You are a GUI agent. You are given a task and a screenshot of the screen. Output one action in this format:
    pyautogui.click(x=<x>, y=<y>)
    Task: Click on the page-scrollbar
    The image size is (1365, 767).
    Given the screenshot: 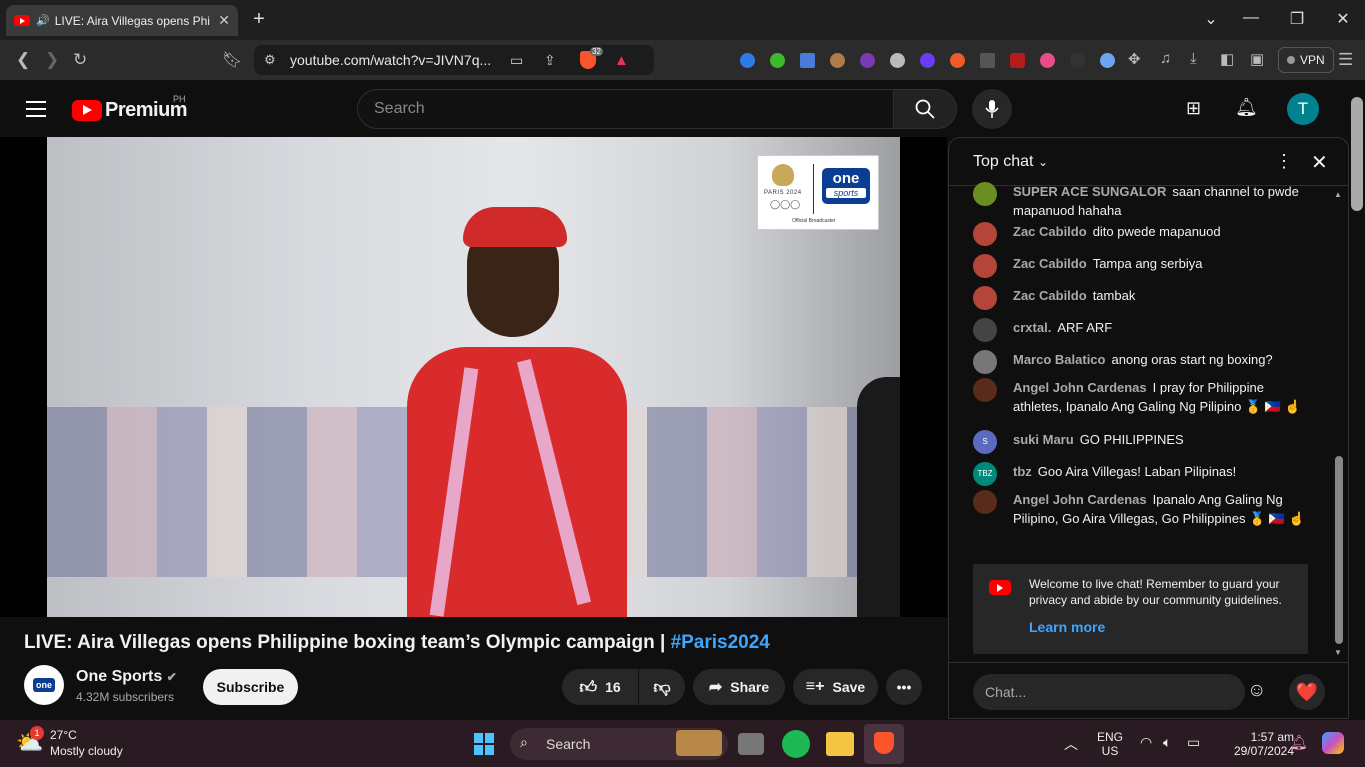 What is the action you would take?
    pyautogui.click(x=1357, y=154)
    